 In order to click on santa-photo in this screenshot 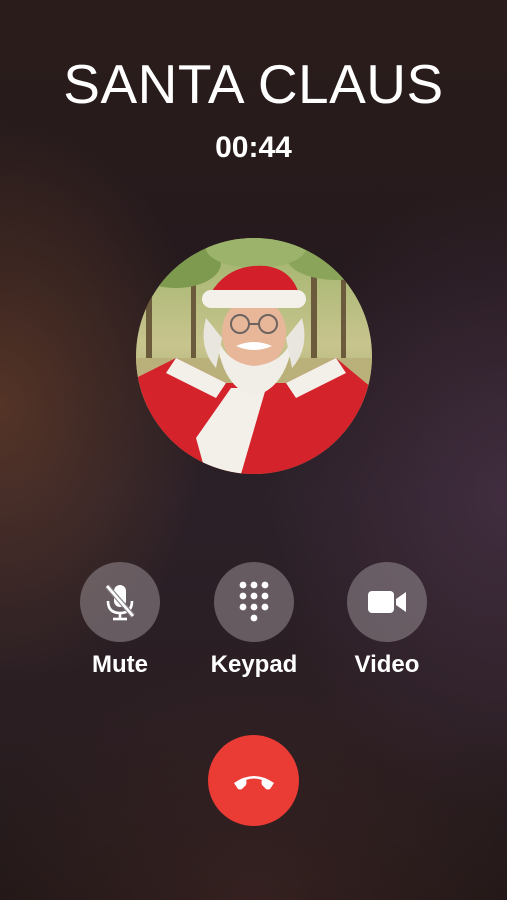, I will do `click(254, 356)`.